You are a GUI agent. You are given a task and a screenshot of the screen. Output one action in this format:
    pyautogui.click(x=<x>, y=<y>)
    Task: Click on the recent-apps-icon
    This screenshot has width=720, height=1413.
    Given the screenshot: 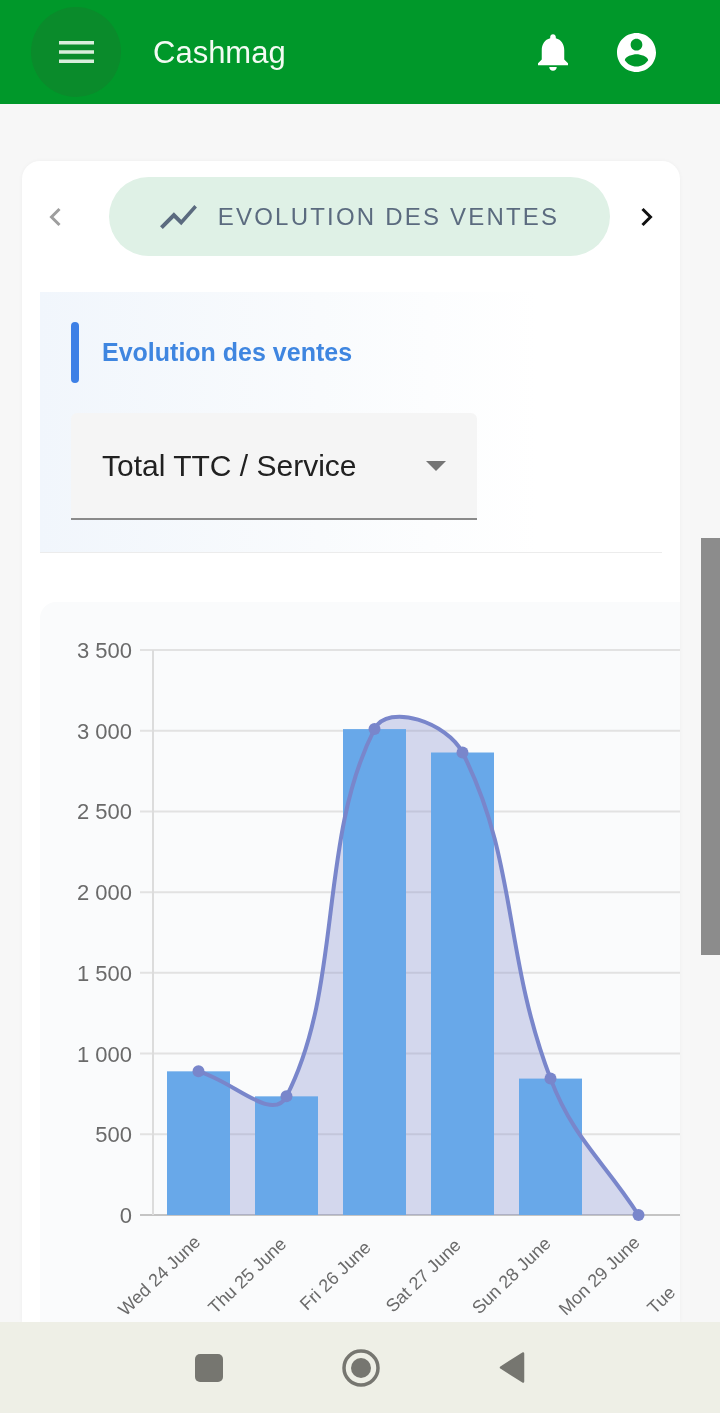 What is the action you would take?
    pyautogui.click(x=209, y=1367)
    